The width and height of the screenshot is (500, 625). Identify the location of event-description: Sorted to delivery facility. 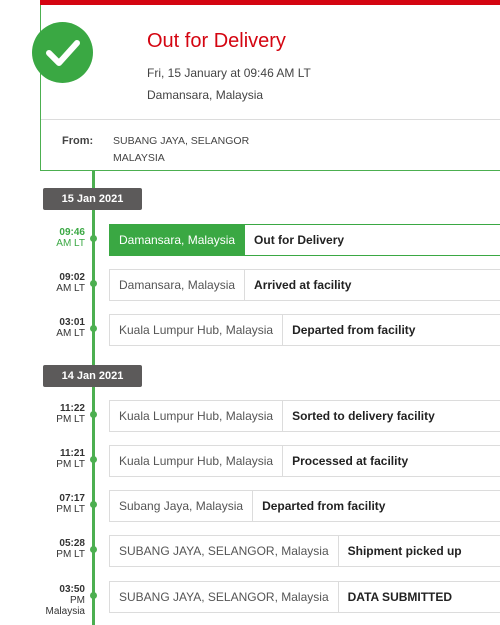
(363, 416).